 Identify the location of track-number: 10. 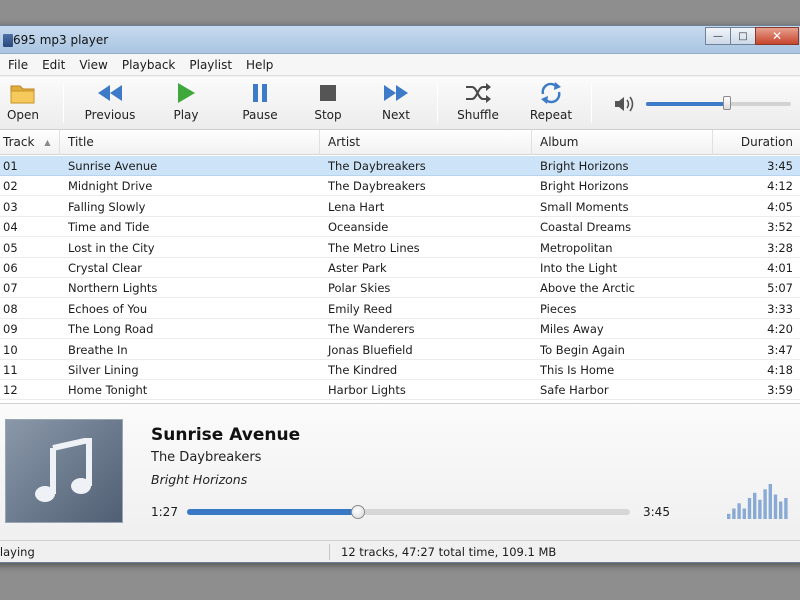
(10, 349).